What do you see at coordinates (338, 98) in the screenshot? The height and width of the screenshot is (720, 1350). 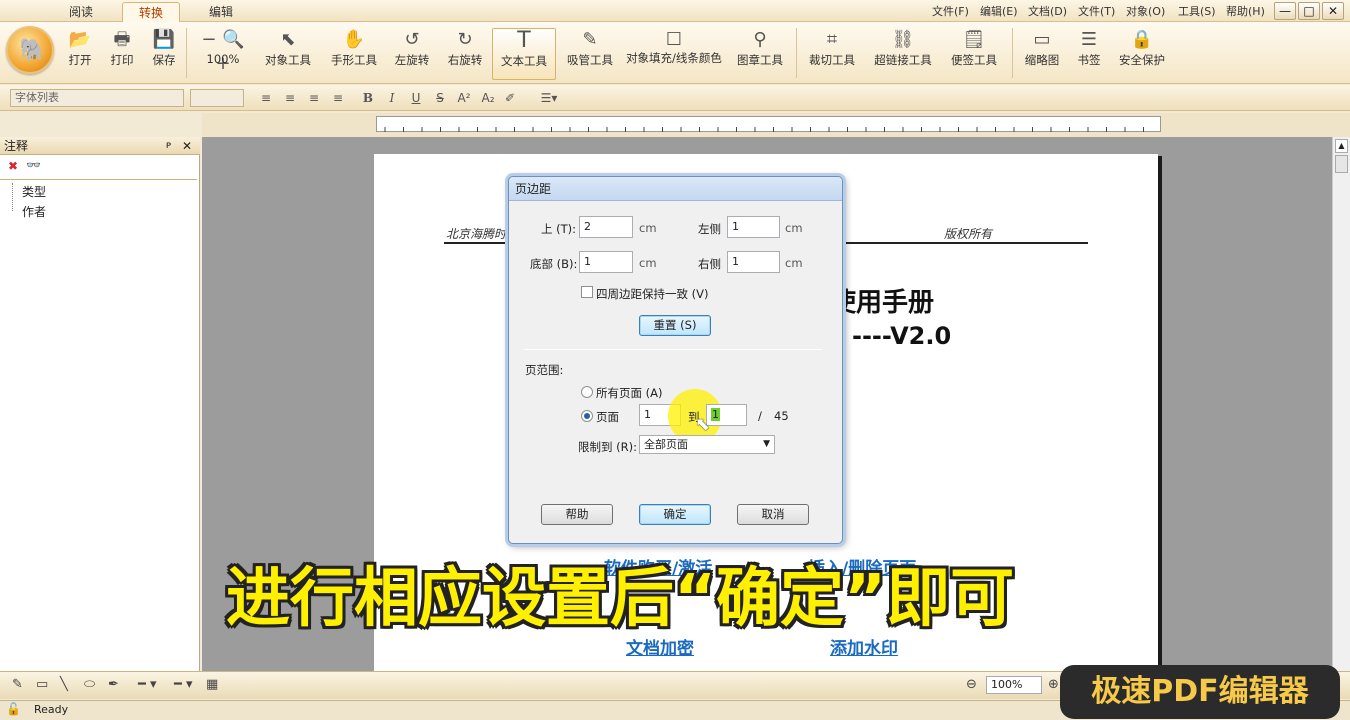 I see `align-justify-icon: ≡` at bounding box center [338, 98].